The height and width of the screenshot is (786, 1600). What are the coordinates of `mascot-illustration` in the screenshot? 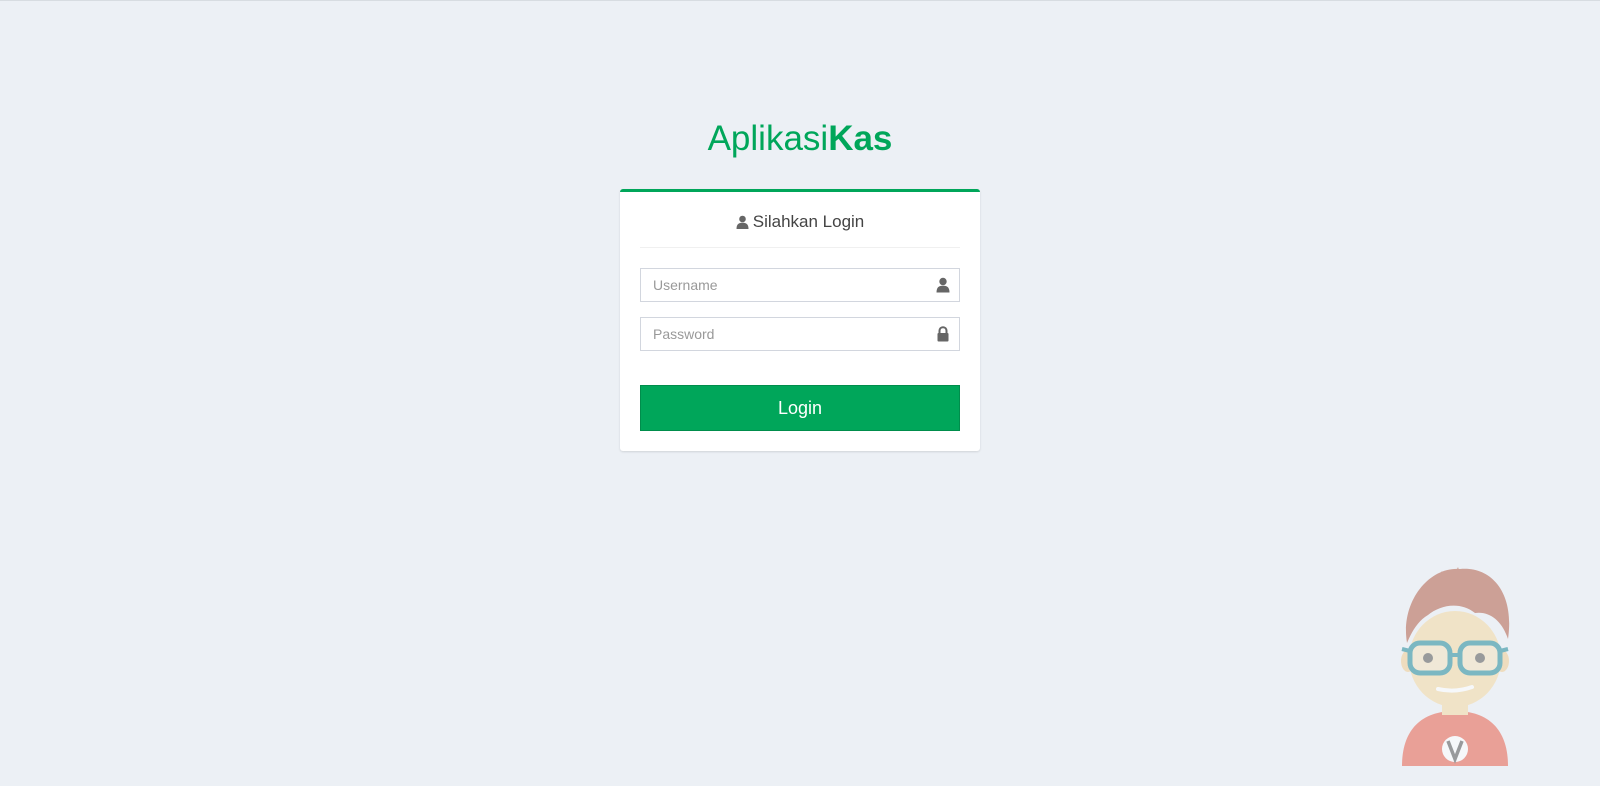 It's located at (1455, 666).